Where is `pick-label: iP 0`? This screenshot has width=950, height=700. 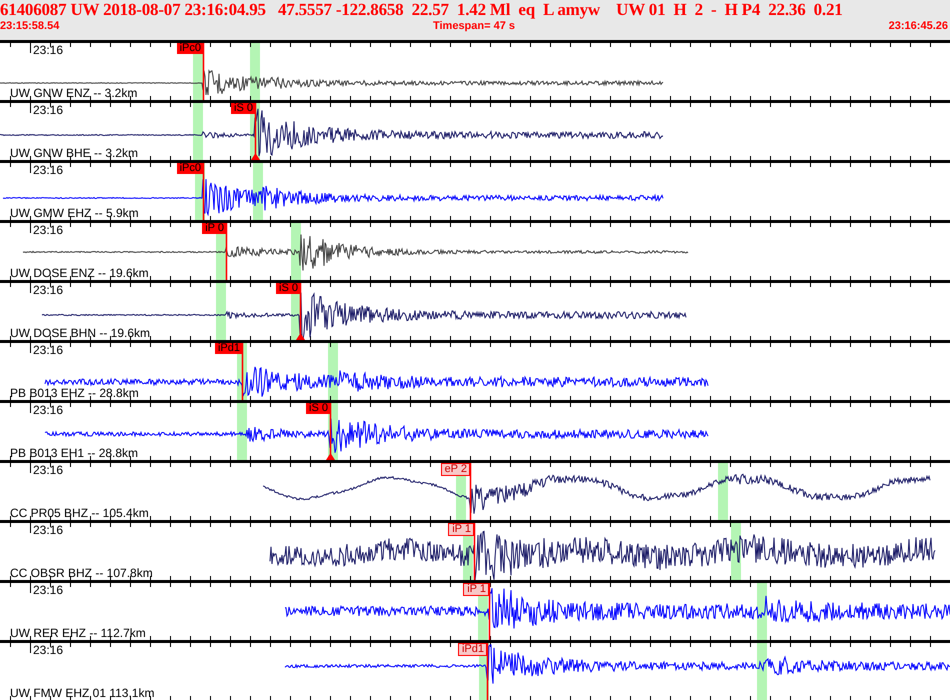 pick-label: iP 0 is located at coordinates (214, 228).